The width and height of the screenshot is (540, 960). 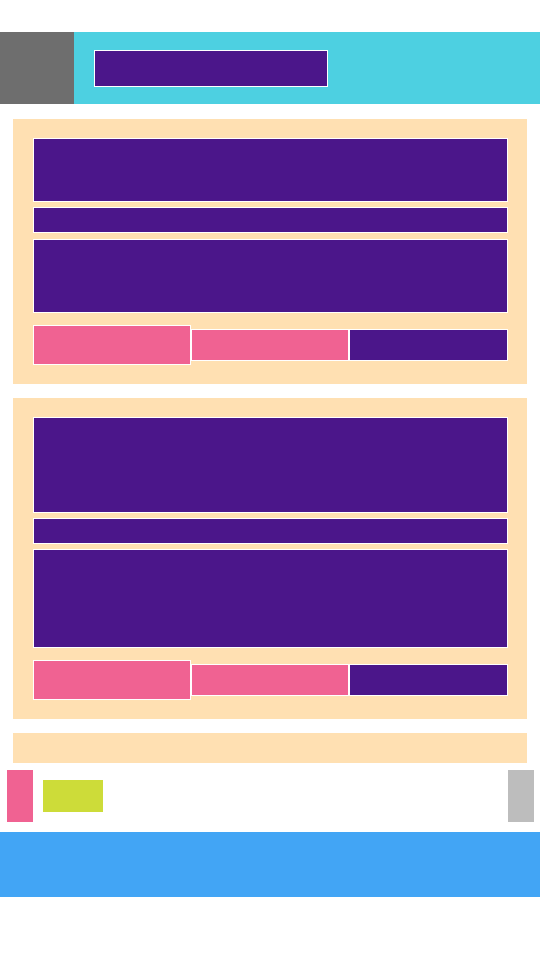 I want to click on menu-button, so click(x=37, y=68).